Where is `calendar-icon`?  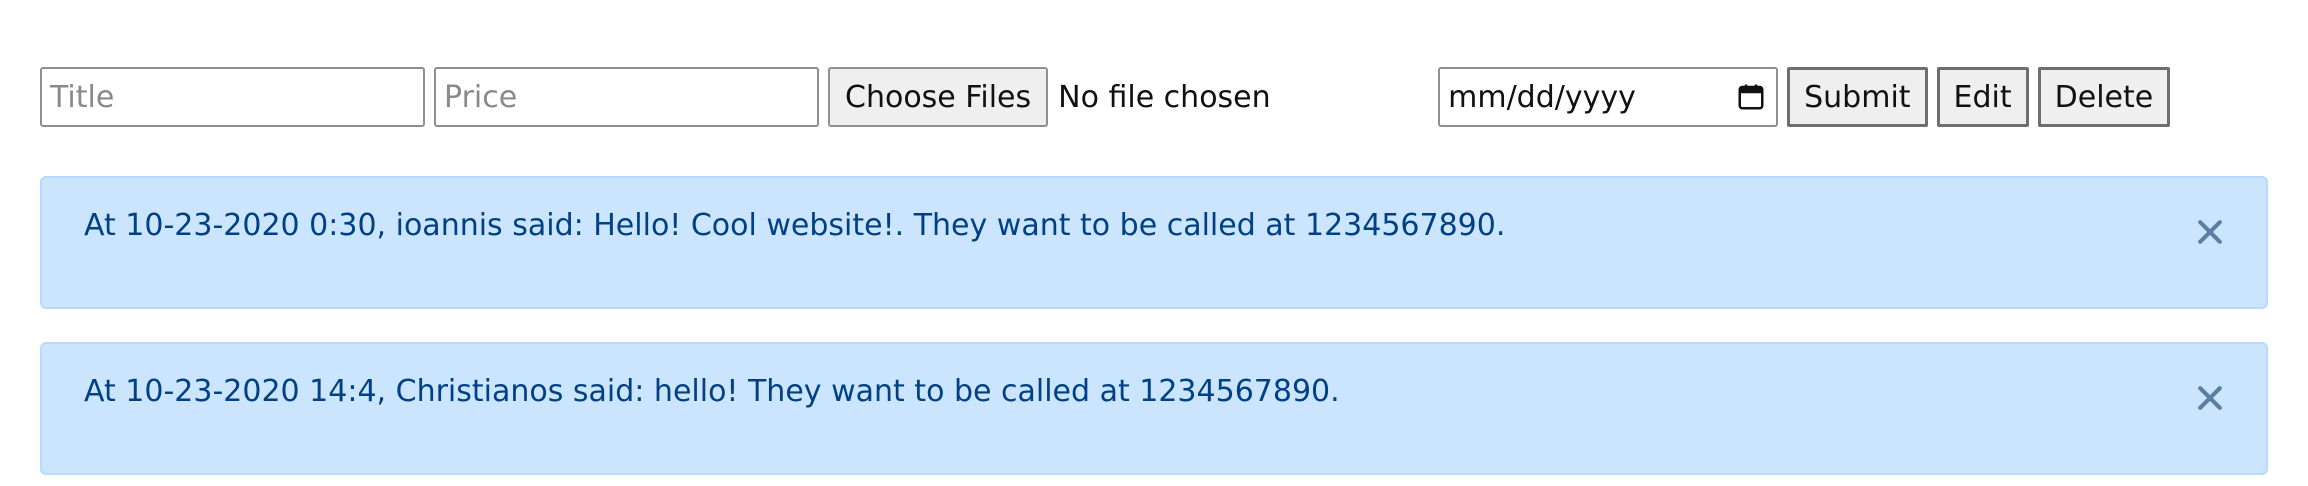 calendar-icon is located at coordinates (1751, 97).